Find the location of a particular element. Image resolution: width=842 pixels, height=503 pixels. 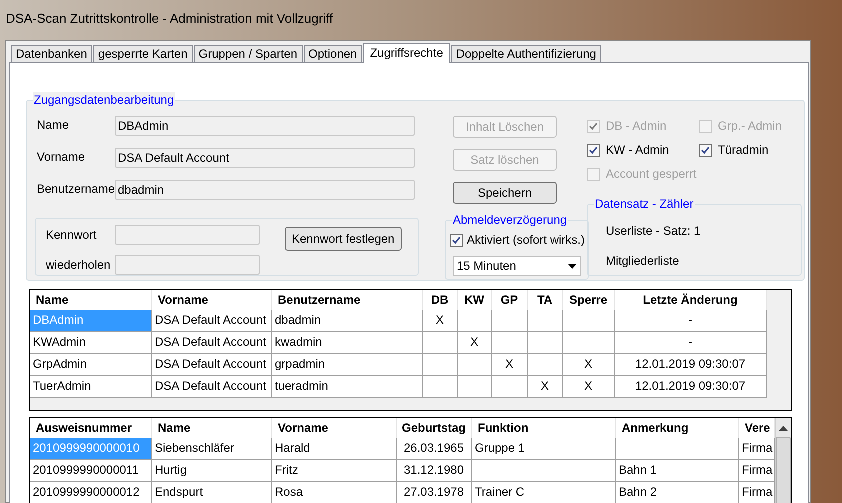

table-cell: Rosa is located at coordinates (334, 492).